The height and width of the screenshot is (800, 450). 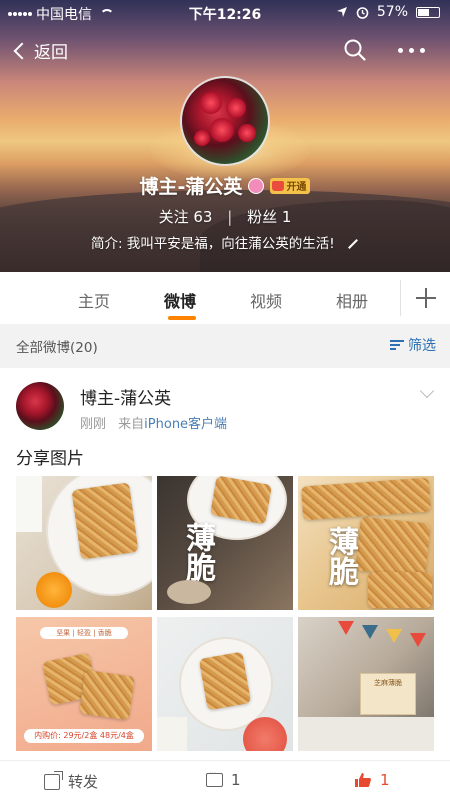 What do you see at coordinates (278, 185) in the screenshot?
I see `crown-icon` at bounding box center [278, 185].